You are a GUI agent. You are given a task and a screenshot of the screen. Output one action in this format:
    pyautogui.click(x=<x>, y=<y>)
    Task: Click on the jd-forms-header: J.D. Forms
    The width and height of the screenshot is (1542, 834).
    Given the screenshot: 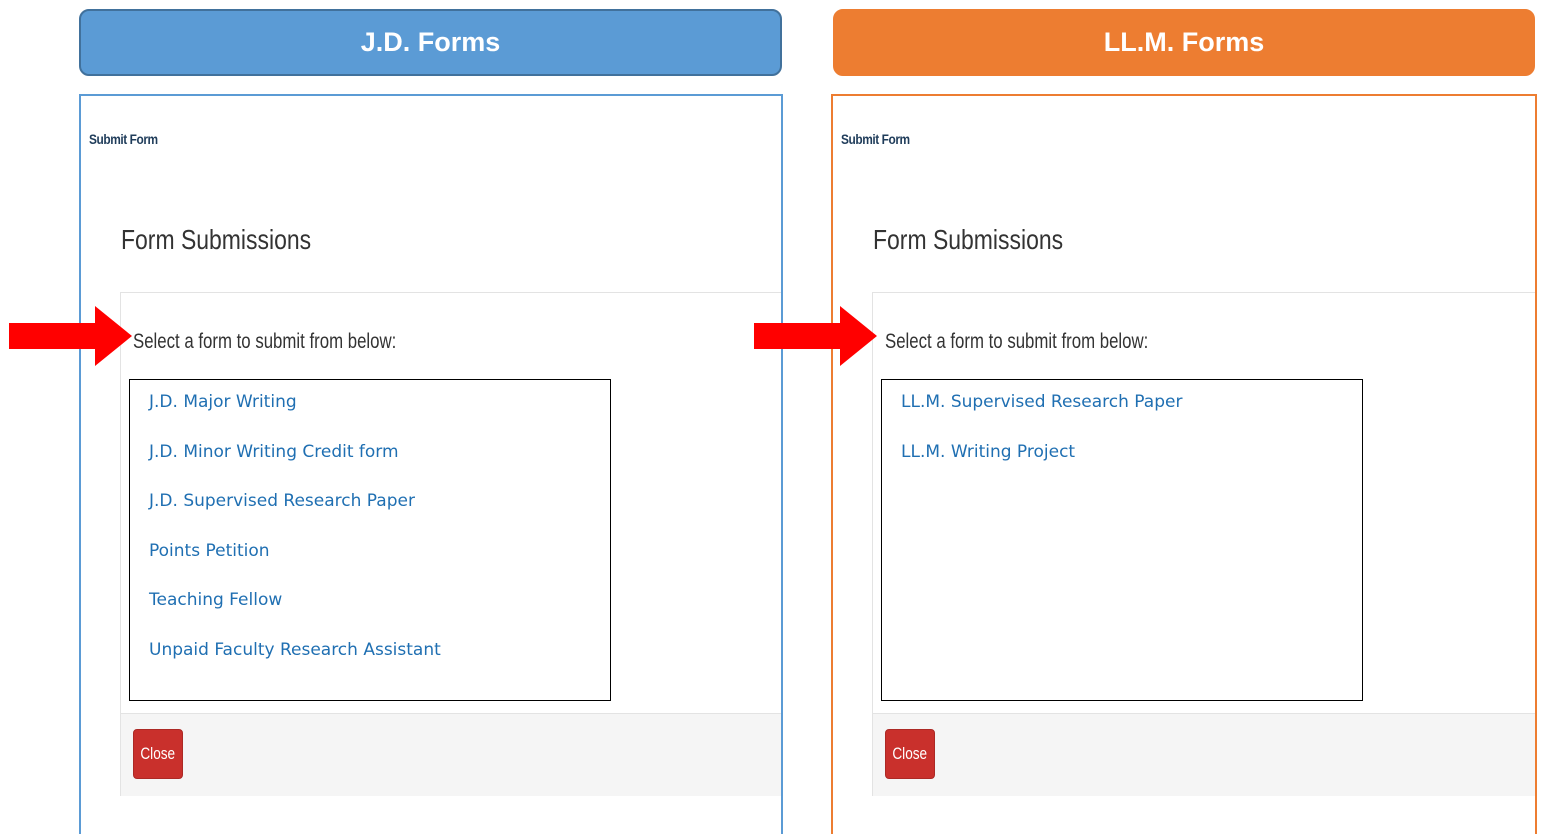 What is the action you would take?
    pyautogui.click(x=430, y=42)
    